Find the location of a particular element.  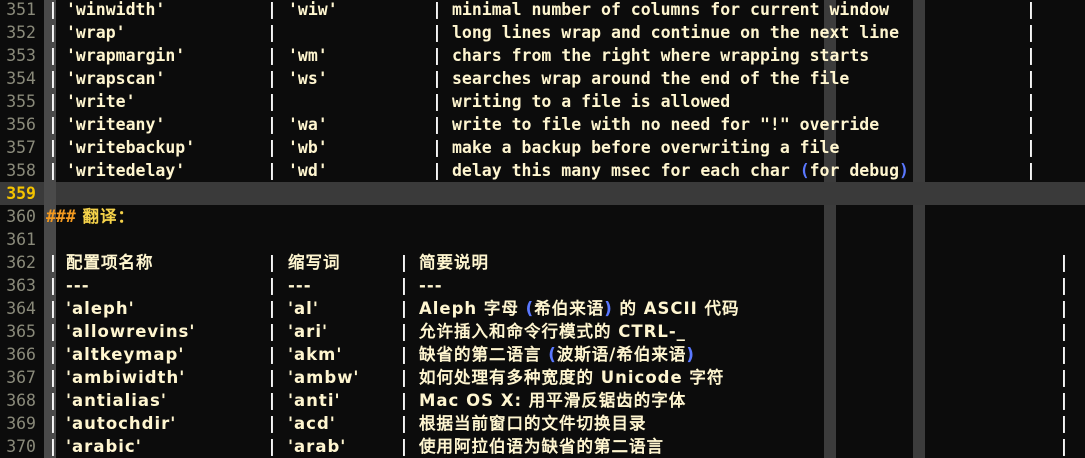

option-name: 'wrapmargin' is located at coordinates (126, 55).